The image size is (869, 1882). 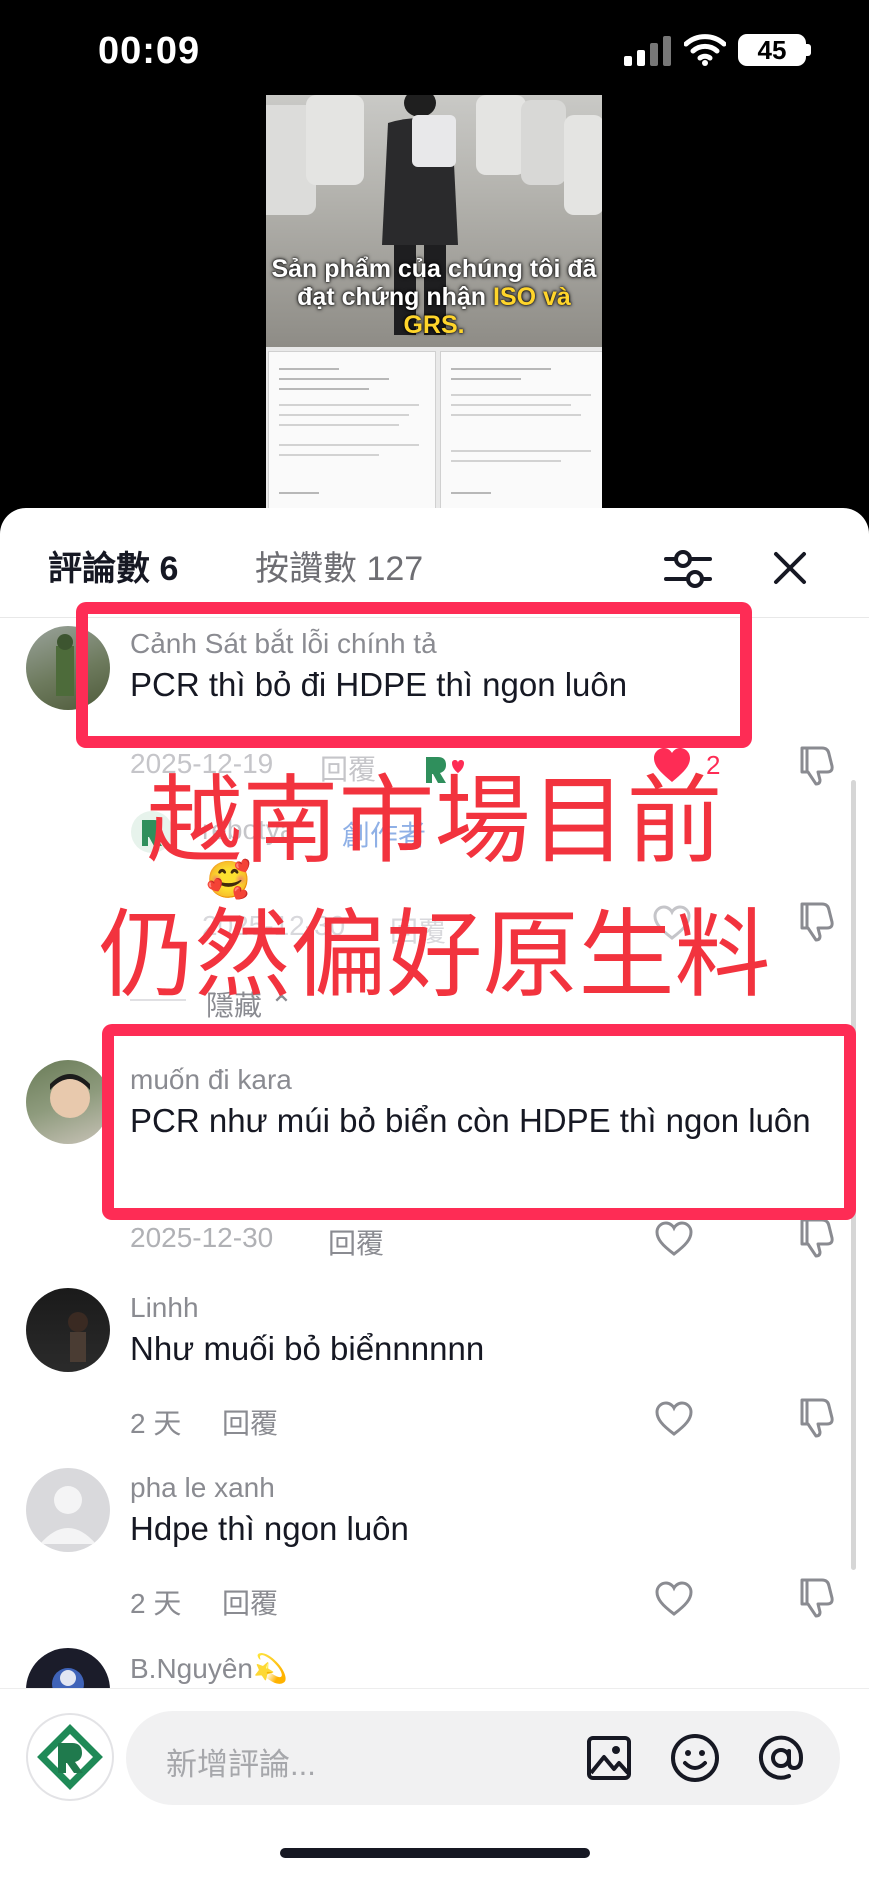 I want to click on default-avatar-icon, so click(x=68, y=1510).